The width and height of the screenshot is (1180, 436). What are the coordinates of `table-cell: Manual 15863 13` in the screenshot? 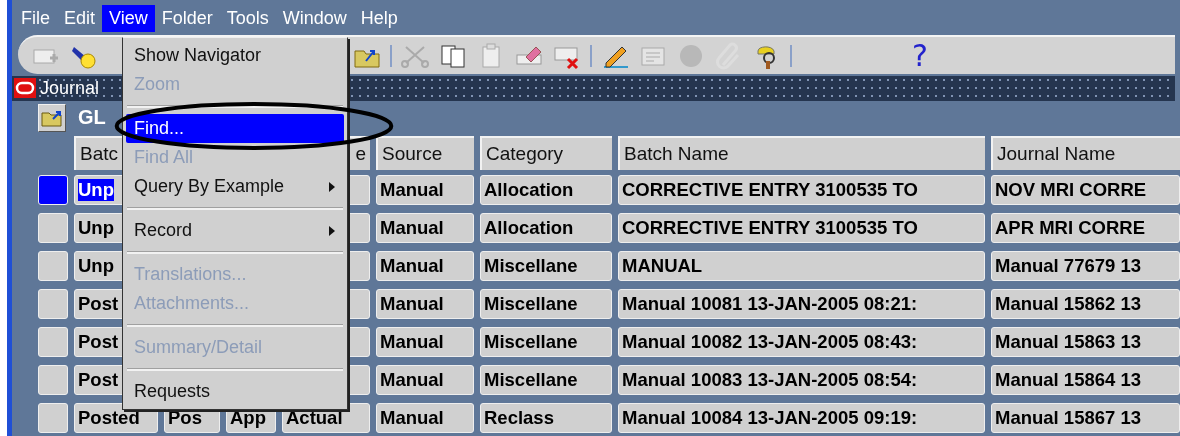 It's located at (1085, 342).